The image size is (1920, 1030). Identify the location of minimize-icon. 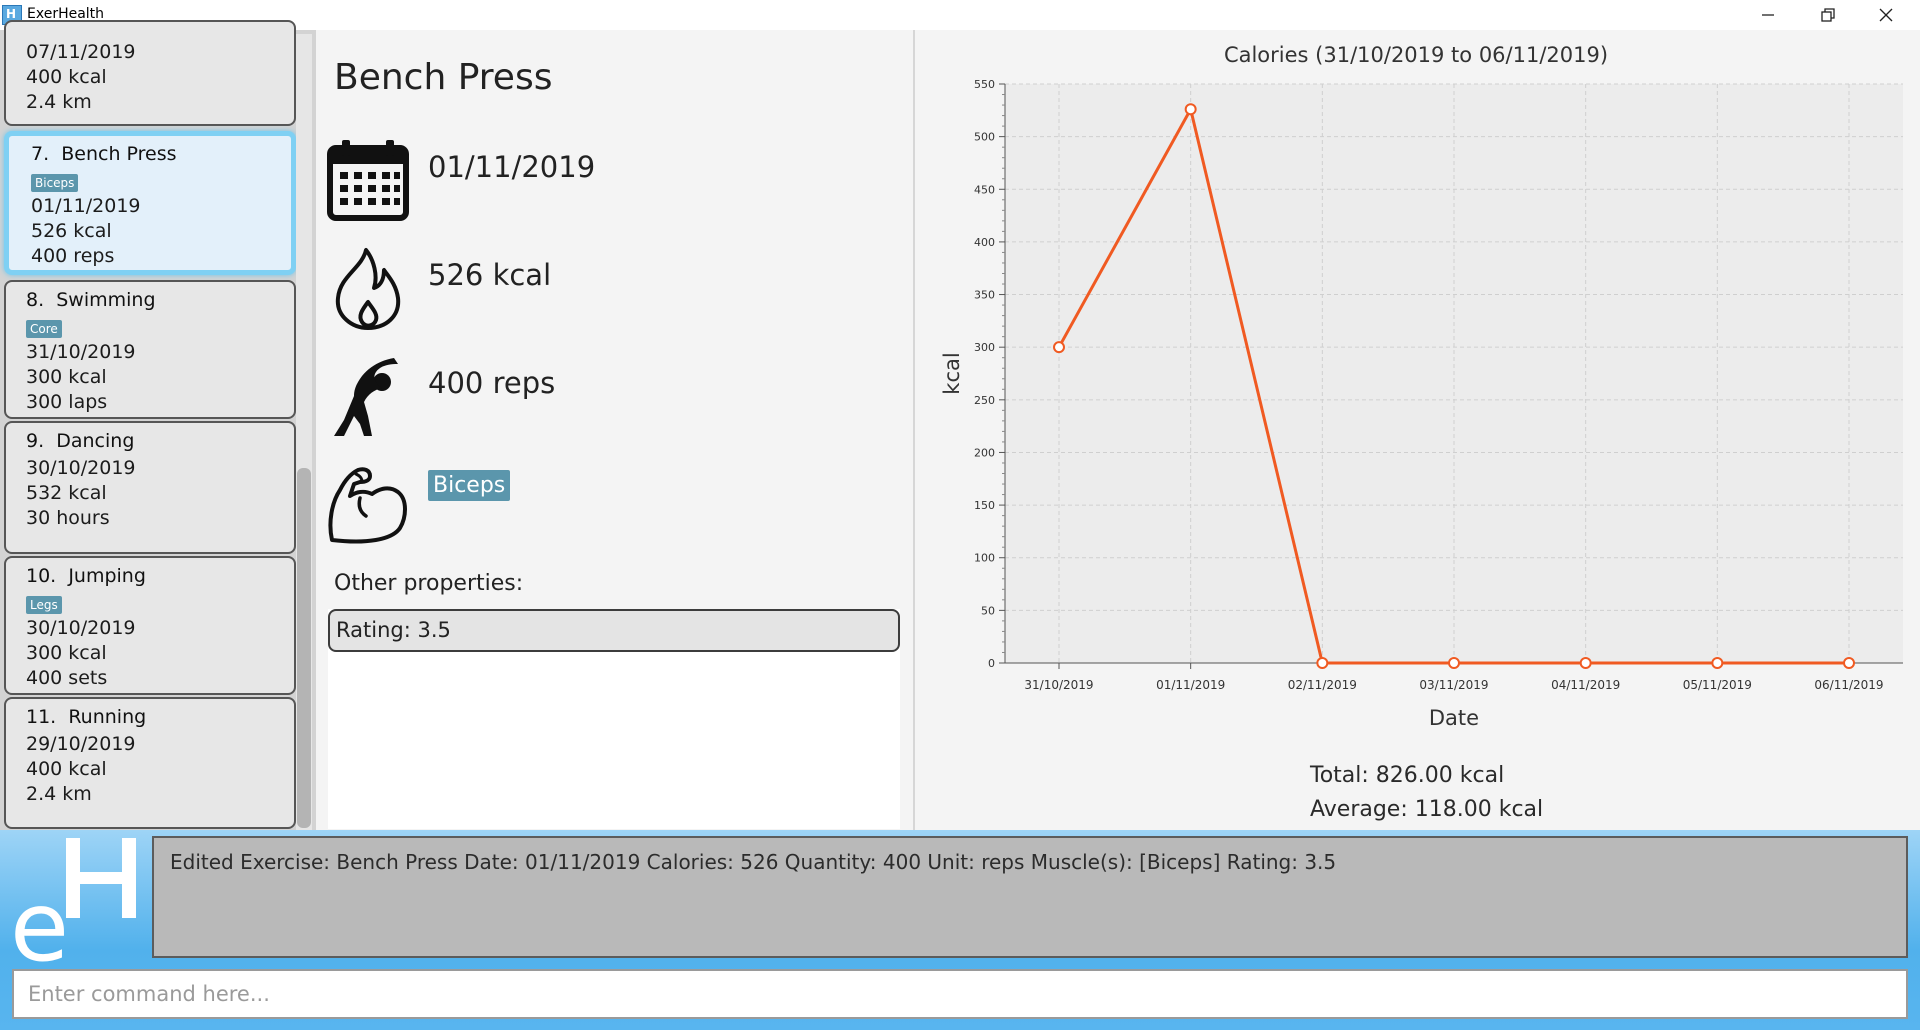
(1768, 15).